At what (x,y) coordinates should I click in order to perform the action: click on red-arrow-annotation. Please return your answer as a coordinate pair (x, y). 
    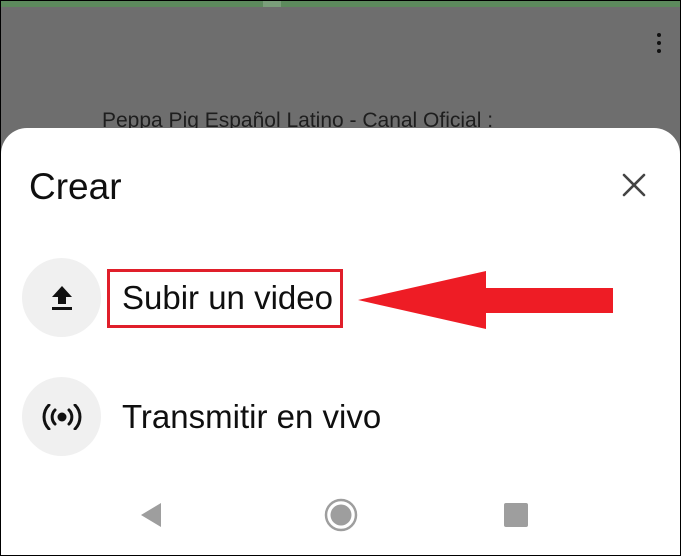
    Looking at the image, I should click on (485, 300).